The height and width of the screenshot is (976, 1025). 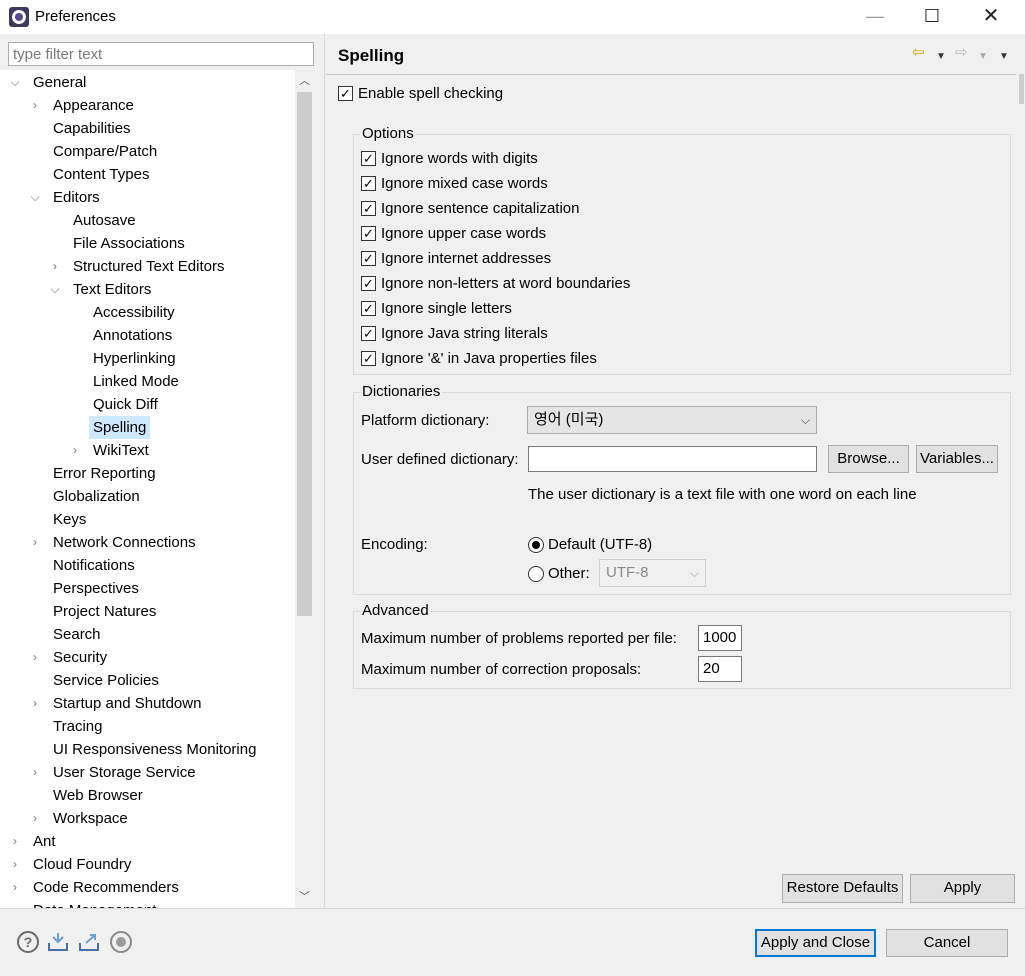 What do you see at coordinates (875, 17) in the screenshot?
I see `minimize-button: —` at bounding box center [875, 17].